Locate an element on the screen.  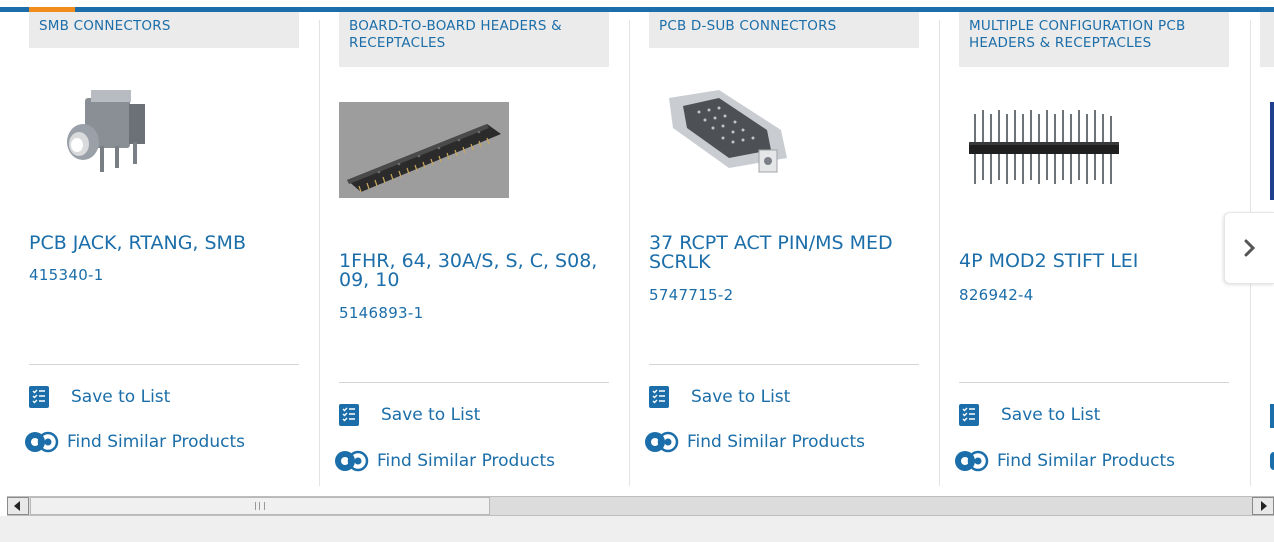
chevron-right-icon is located at coordinates (1250, 248).